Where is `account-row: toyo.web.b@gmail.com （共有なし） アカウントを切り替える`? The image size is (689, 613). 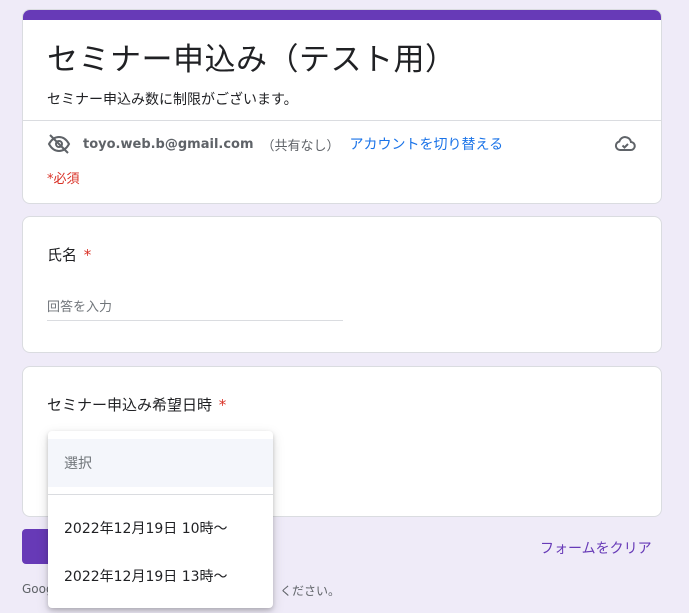 account-row: toyo.web.b@gmail.com （共有なし） アカウントを切り替える is located at coordinates (342, 144).